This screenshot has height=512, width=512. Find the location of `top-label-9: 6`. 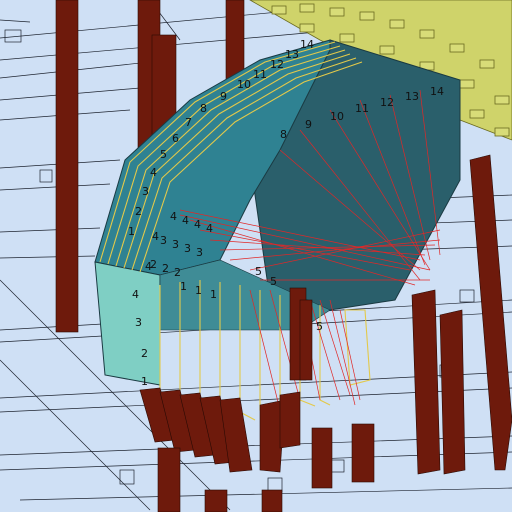

top-label-9: 6 is located at coordinates (175, 138).